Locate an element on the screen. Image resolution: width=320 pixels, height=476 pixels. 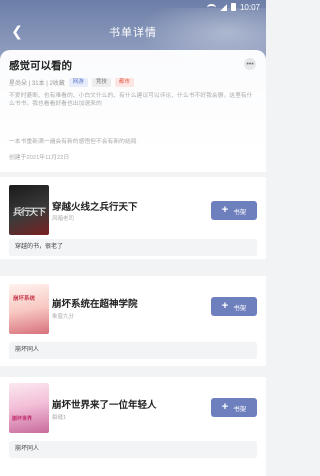
booklist-meta: 星尚朵 | 31本 | 2收藏 is located at coordinates (37, 84).